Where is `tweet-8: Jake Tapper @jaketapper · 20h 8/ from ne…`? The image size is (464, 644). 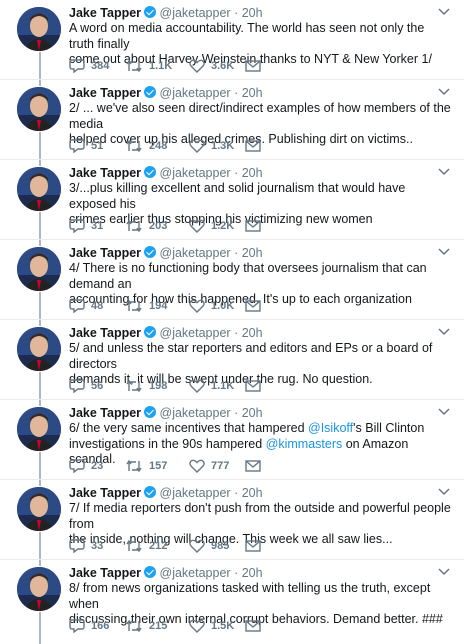 tweet-8: Jake Tapper @jaketapper · 20h 8/ from ne… is located at coordinates (232, 600).